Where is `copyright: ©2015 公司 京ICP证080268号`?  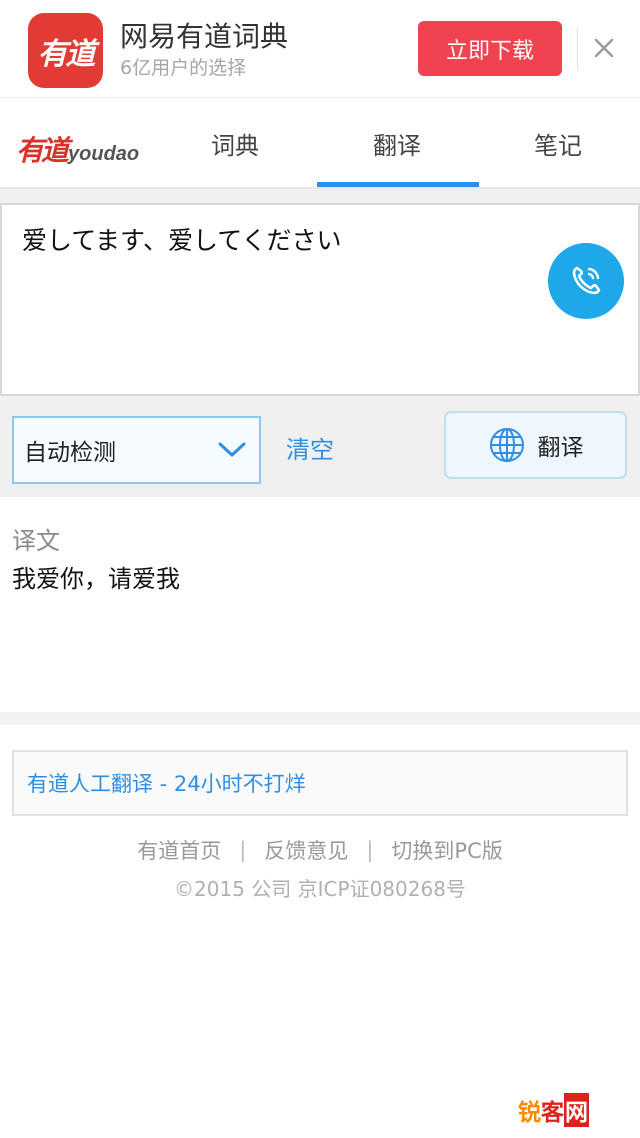
copyright: ©2015 公司 京ICP证080268号 is located at coordinates (320, 889).